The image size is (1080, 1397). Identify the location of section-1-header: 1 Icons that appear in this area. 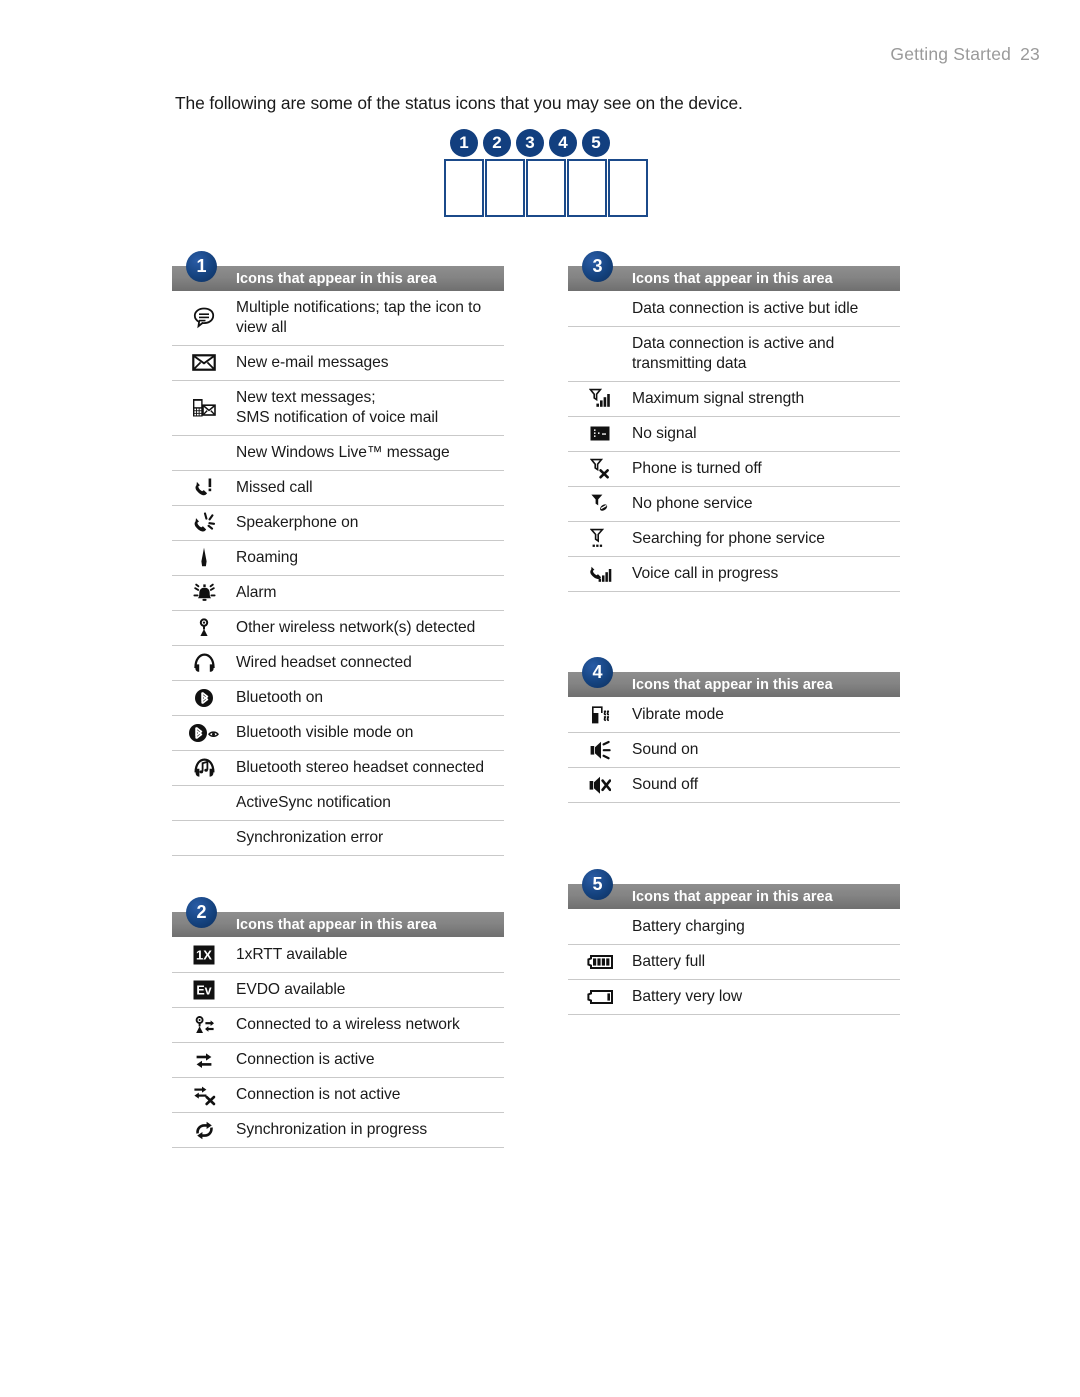
(338, 271).